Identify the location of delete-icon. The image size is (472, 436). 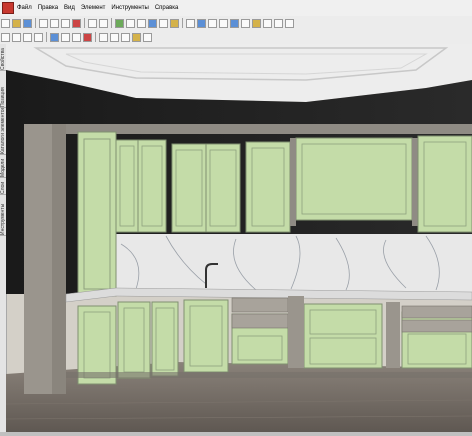
(76, 23).